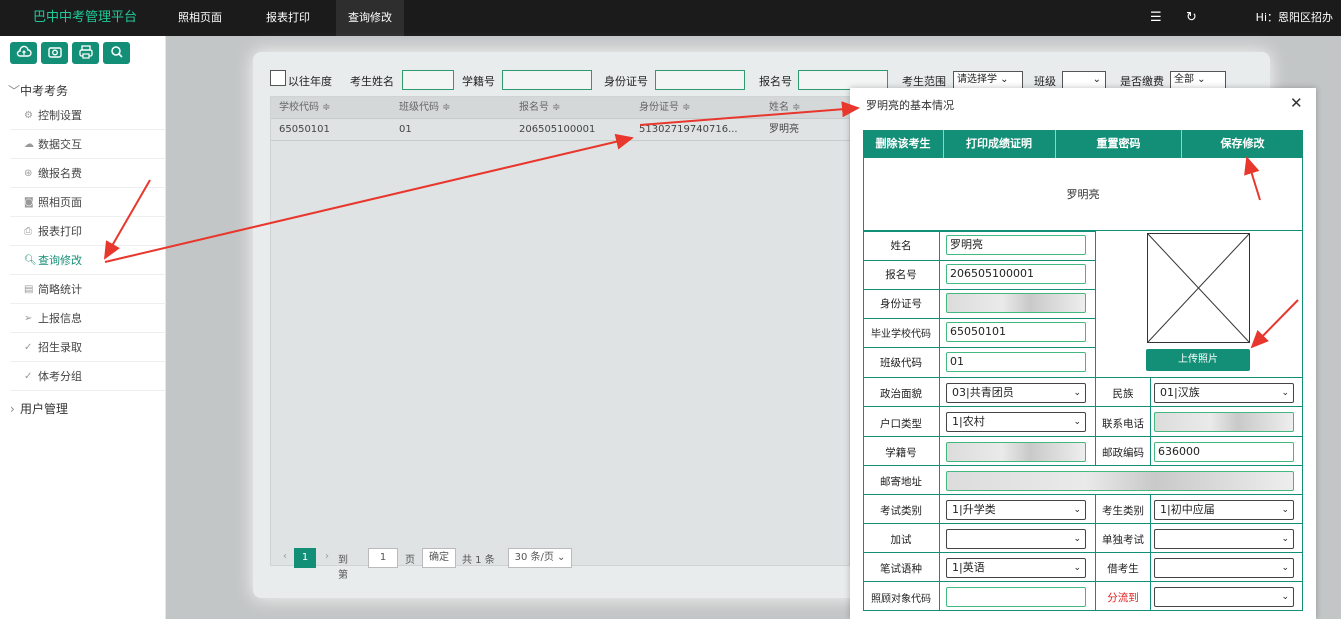 Image resolution: width=1341 pixels, height=619 pixels. I want to click on close-icon: ✕, so click(1296, 103).